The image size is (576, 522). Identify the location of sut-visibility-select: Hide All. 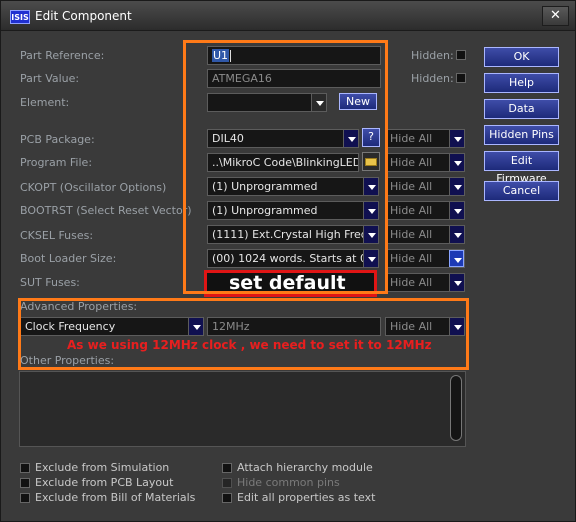
(425, 282).